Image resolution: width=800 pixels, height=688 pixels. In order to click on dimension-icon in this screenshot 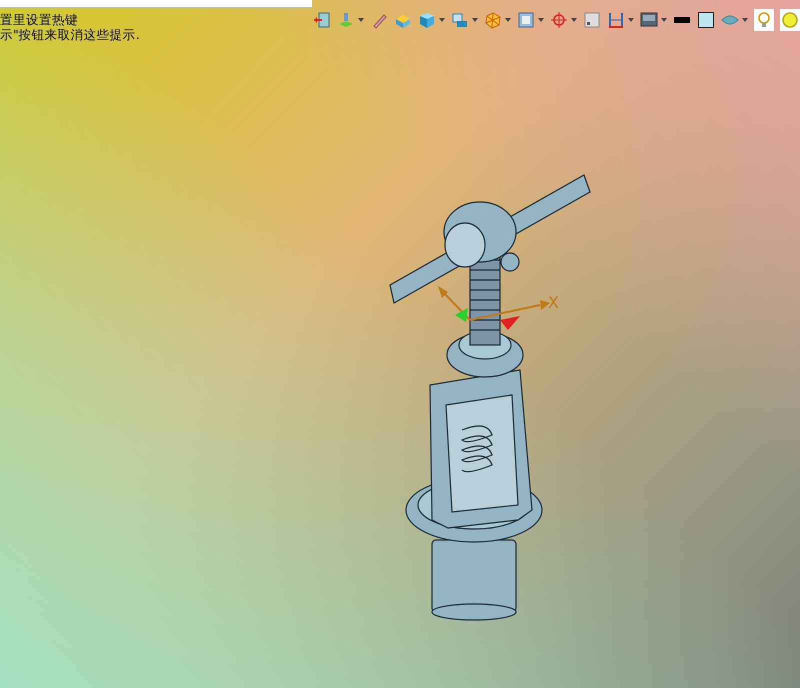, I will do `click(616, 20)`.